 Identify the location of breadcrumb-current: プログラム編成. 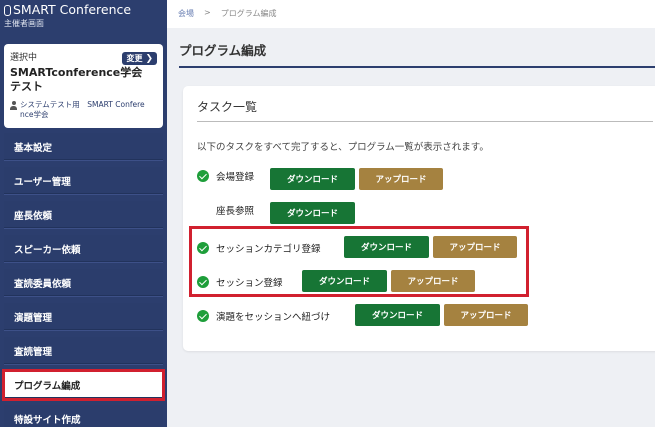
(248, 13).